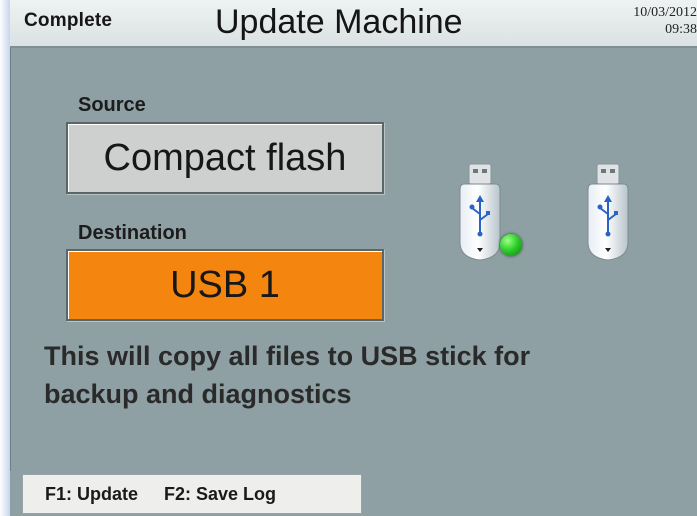 The height and width of the screenshot is (516, 697). Describe the element at coordinates (665, 12) in the screenshot. I see `date-text: 10/03/2012` at that location.